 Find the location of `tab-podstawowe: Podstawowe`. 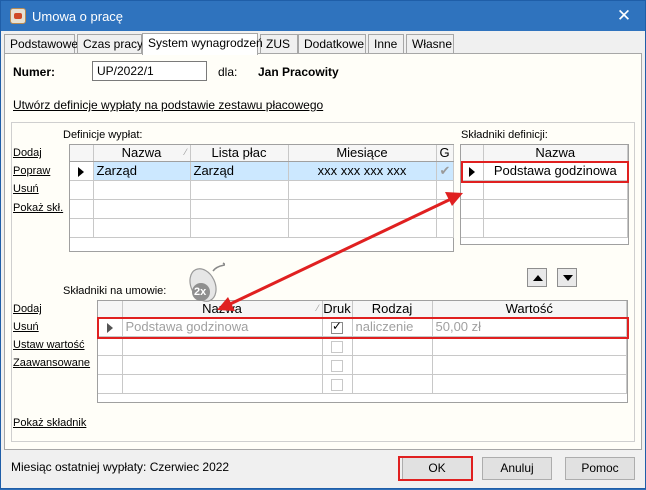

tab-podstawowe: Podstawowe is located at coordinates (41, 44).